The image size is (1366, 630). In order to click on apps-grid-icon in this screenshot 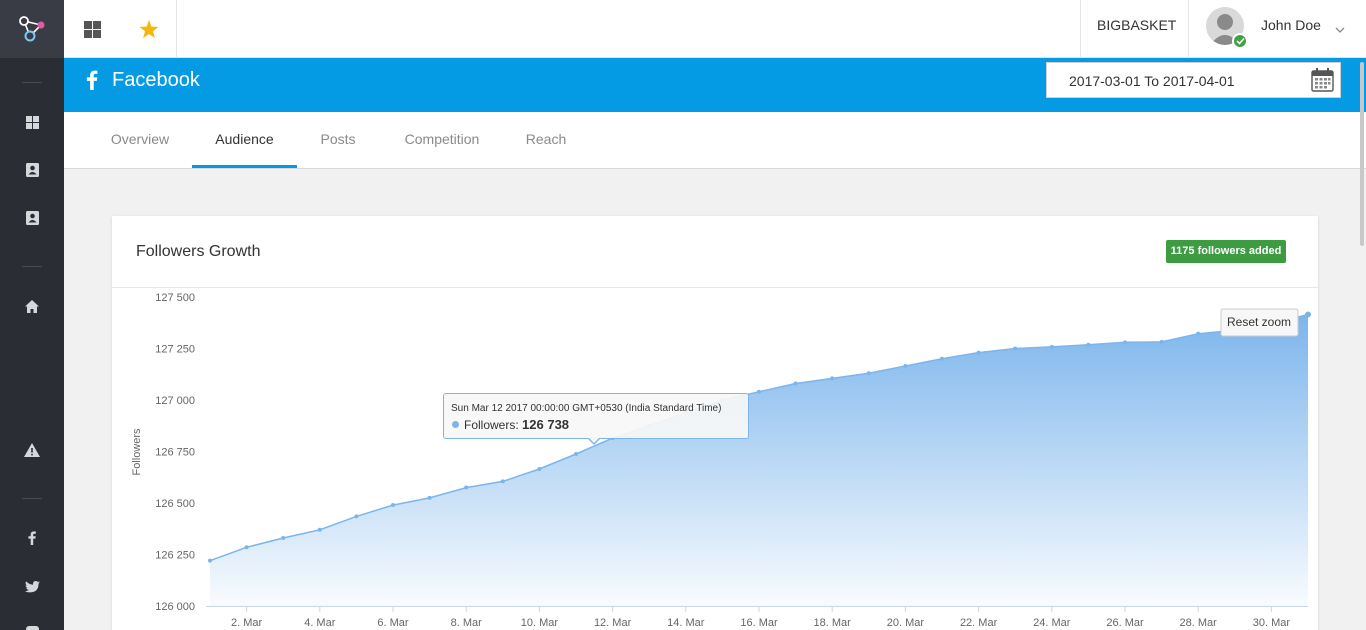, I will do `click(92, 29)`.